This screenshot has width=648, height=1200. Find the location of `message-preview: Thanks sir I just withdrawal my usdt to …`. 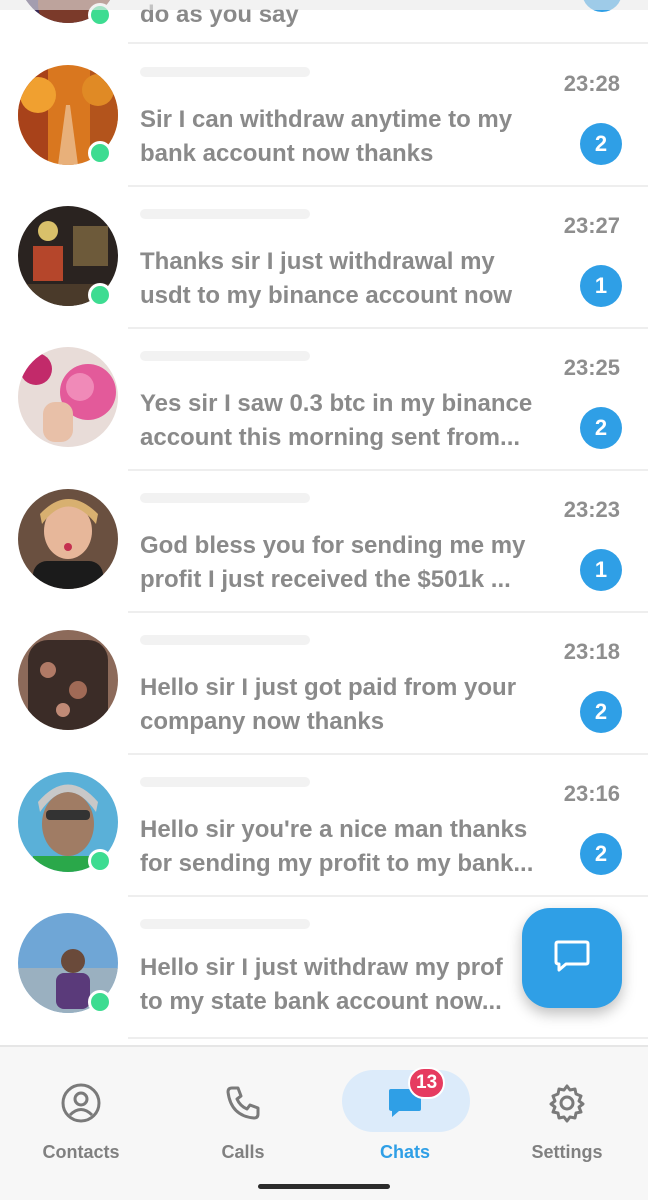

message-preview: Thanks sir I just withdrawal my usdt to … is located at coordinates (326, 278).